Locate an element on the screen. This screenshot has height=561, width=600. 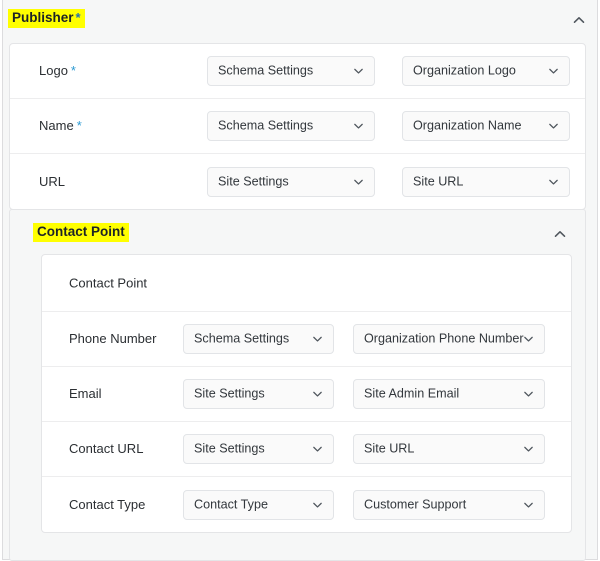
row-label-contact-url: Contact URL is located at coordinates (106, 448).